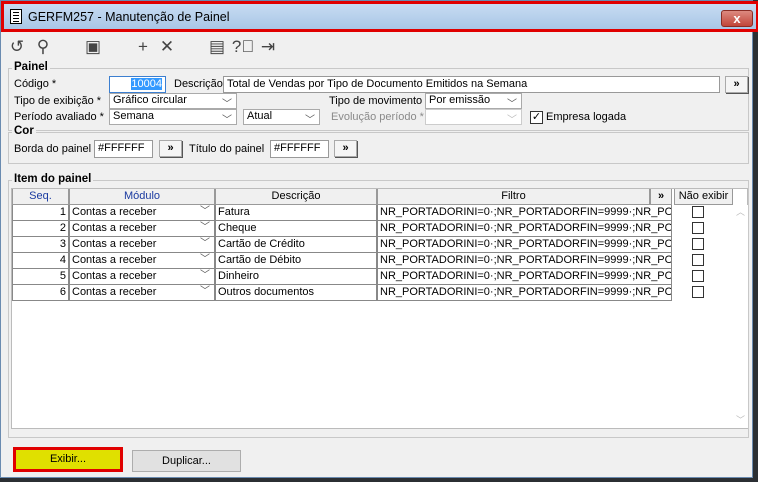  I want to click on codigo-input: 10004, so click(137, 84).